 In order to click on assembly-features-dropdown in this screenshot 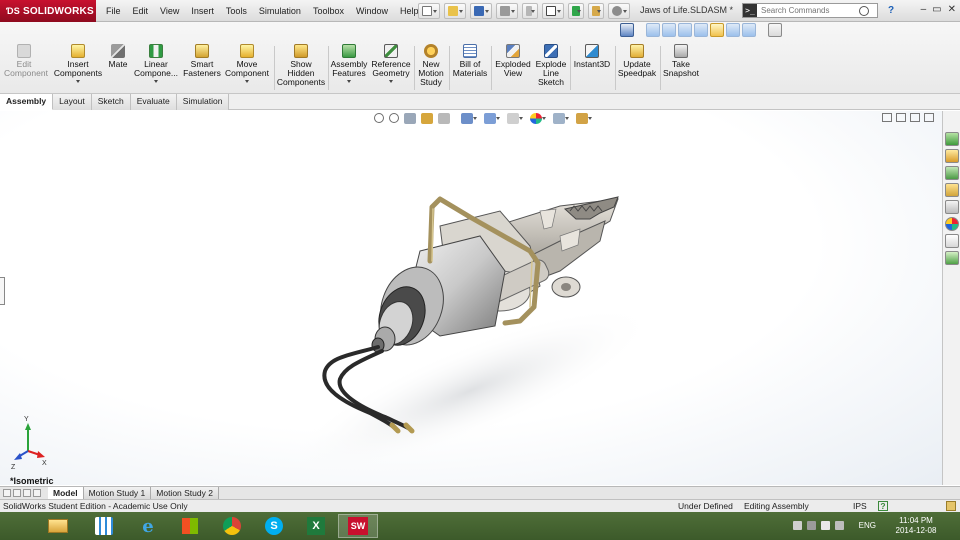, I will do `click(349, 81)`.